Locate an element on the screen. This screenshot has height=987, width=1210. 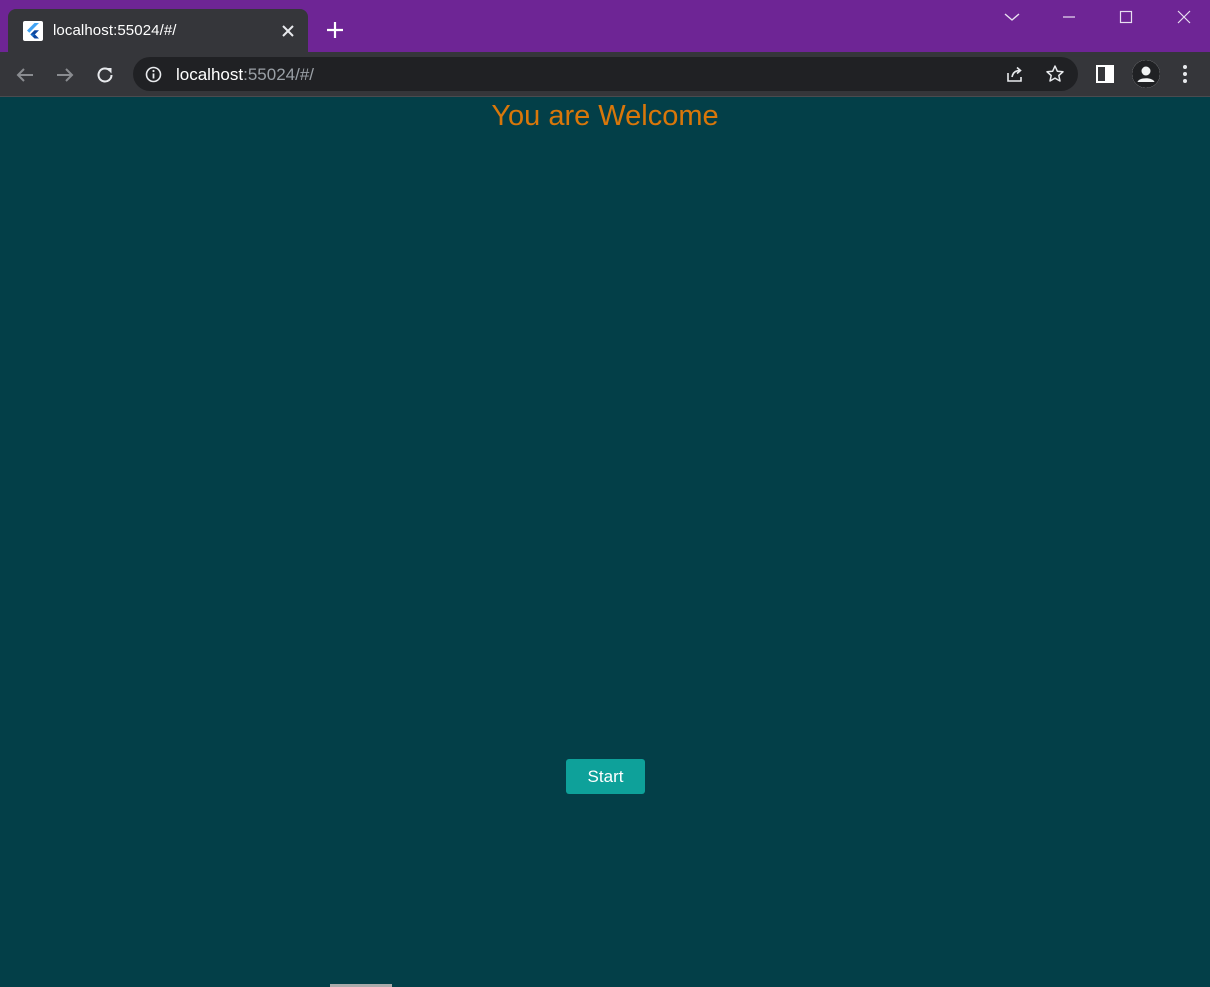
page-title: You are Welcome is located at coordinates (605, 116).